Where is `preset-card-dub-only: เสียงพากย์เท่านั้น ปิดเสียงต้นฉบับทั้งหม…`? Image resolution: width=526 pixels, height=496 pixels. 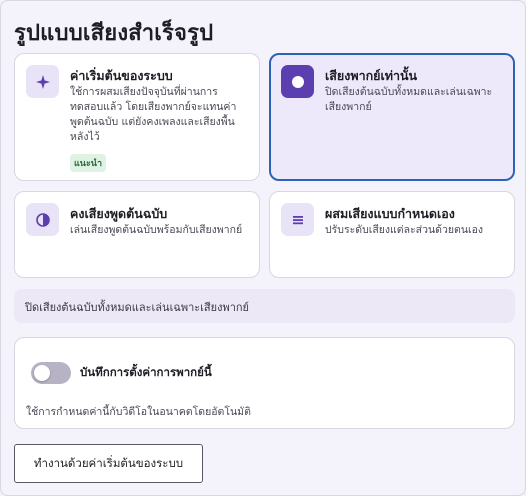 preset-card-dub-only: เสียงพากย์เท่านั้น ปิดเสียงต้นฉบับทั้งหม… is located at coordinates (392, 117).